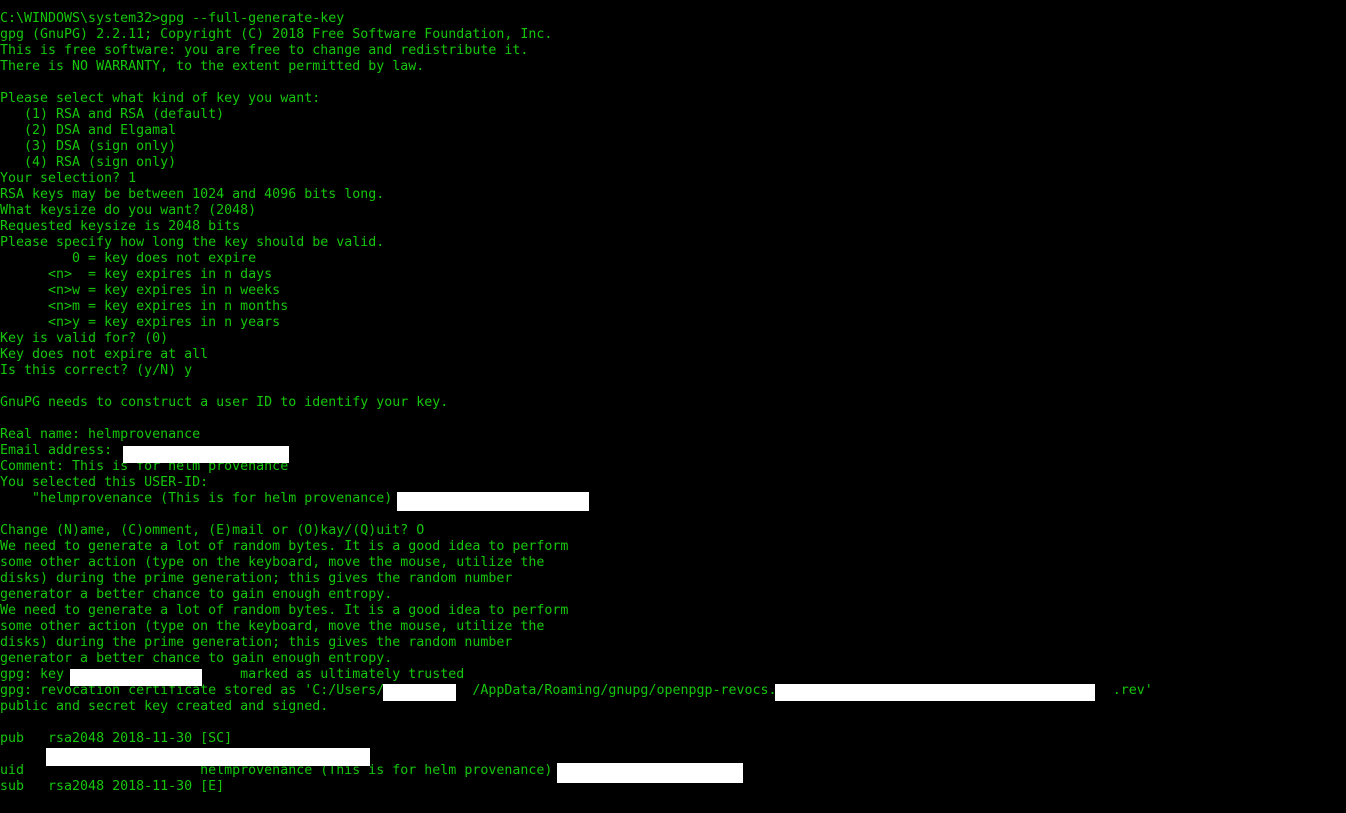 The height and width of the screenshot is (813, 1346). What do you see at coordinates (112, 786) in the screenshot?
I see `console-line: sub rsa2048 2018-11-30 [E]` at bounding box center [112, 786].